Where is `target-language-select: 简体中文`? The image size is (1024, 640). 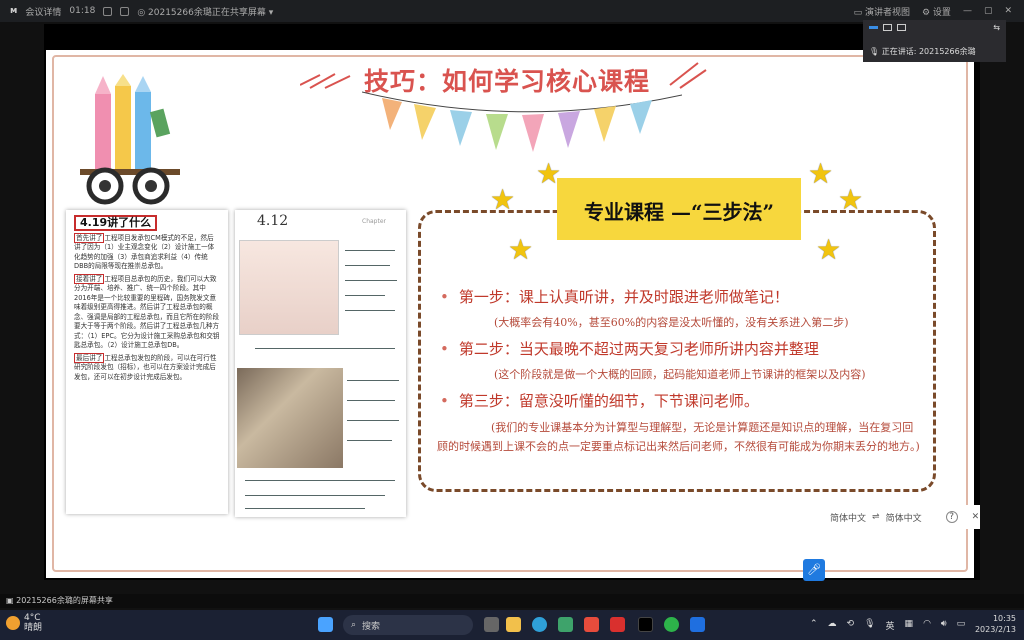 target-language-select: 简体中文 is located at coordinates (904, 517).